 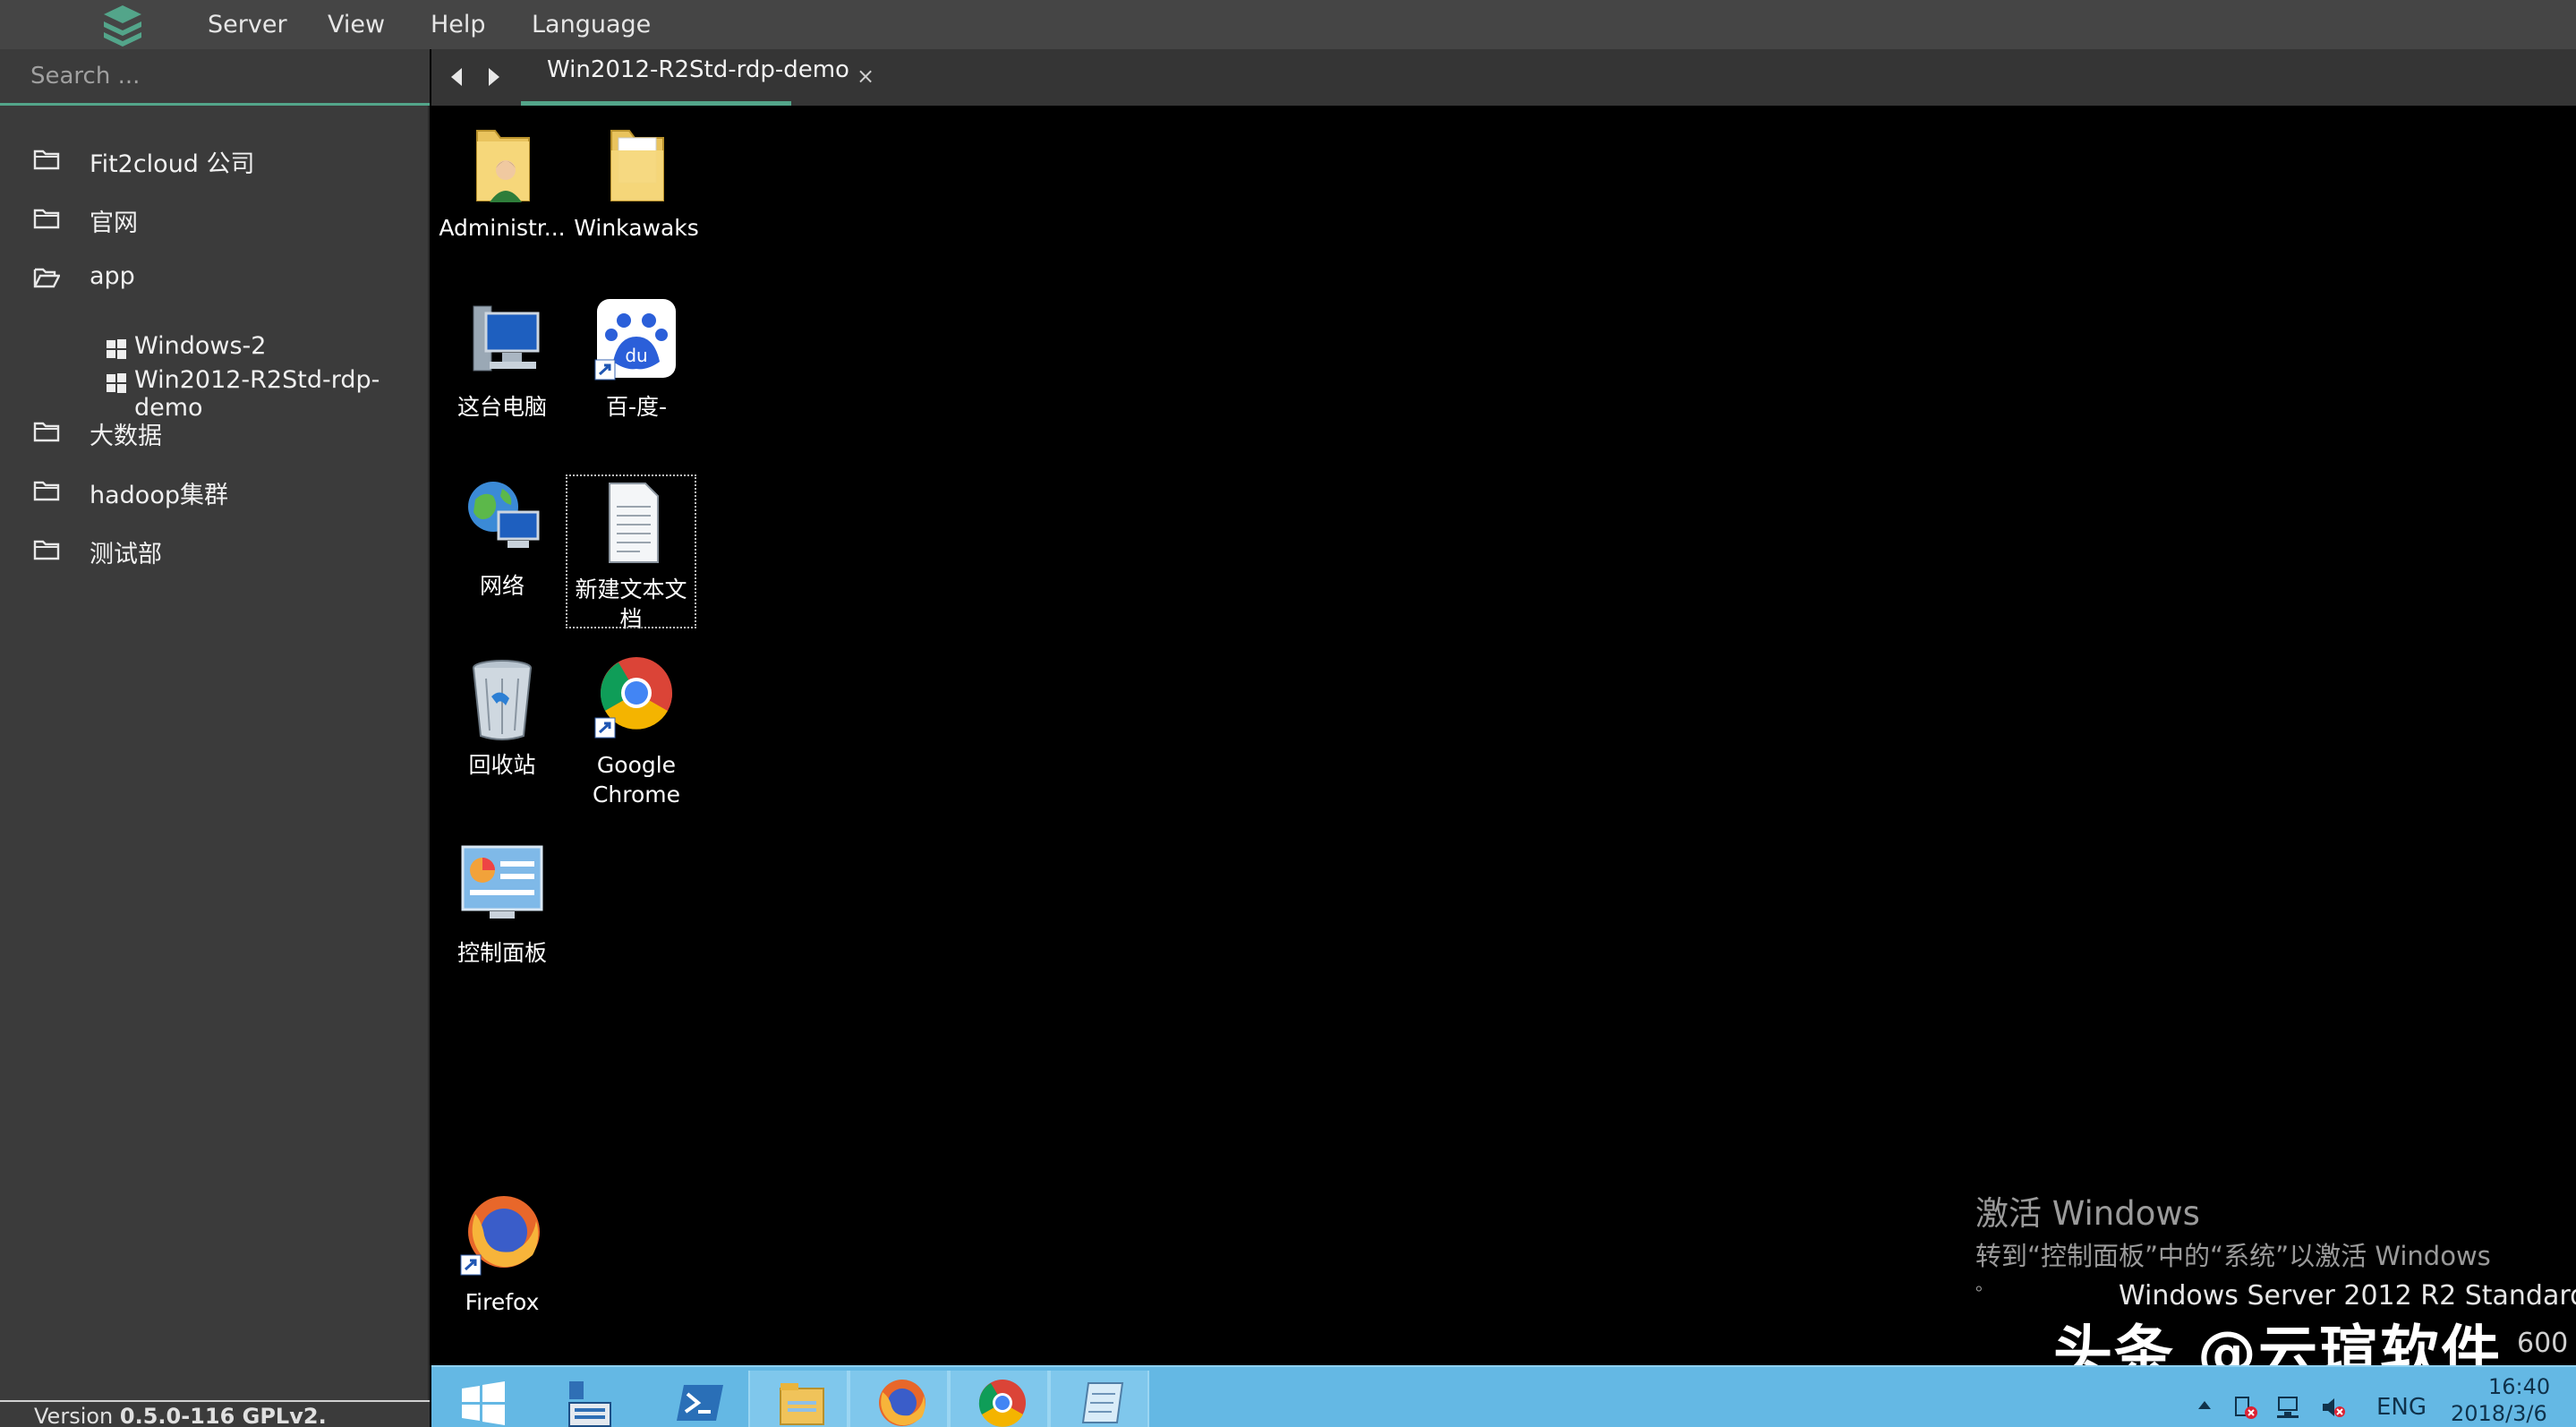 What do you see at coordinates (591, 25) in the screenshot?
I see `menu-language: Language` at bounding box center [591, 25].